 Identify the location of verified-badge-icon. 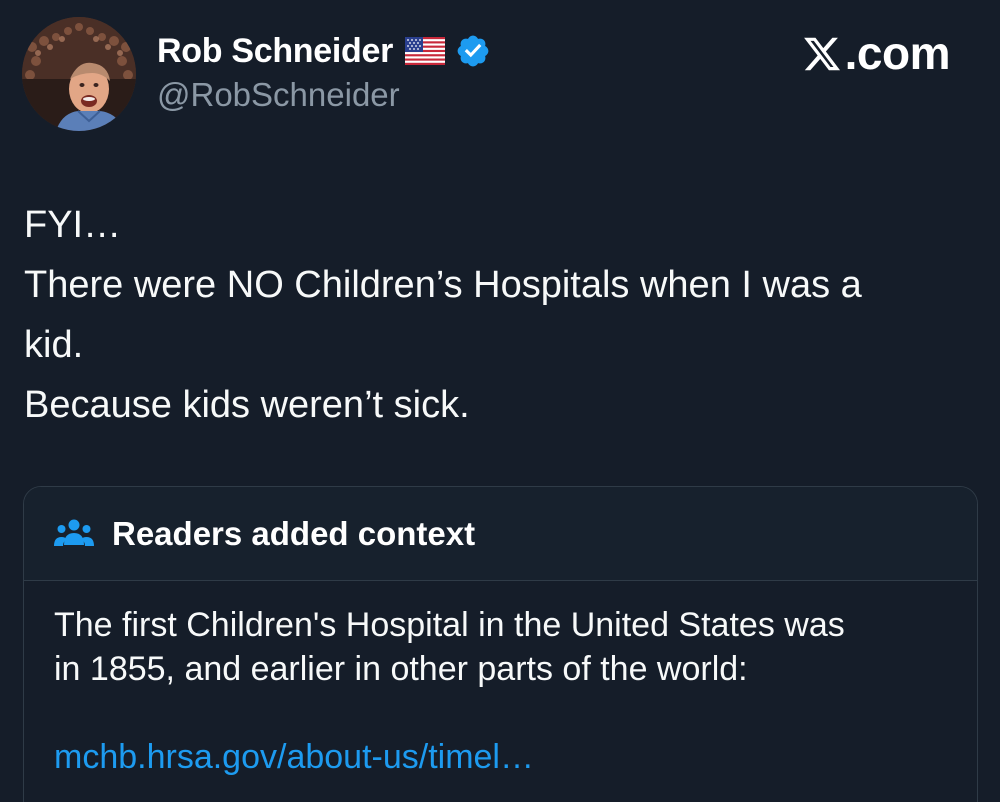
(473, 51).